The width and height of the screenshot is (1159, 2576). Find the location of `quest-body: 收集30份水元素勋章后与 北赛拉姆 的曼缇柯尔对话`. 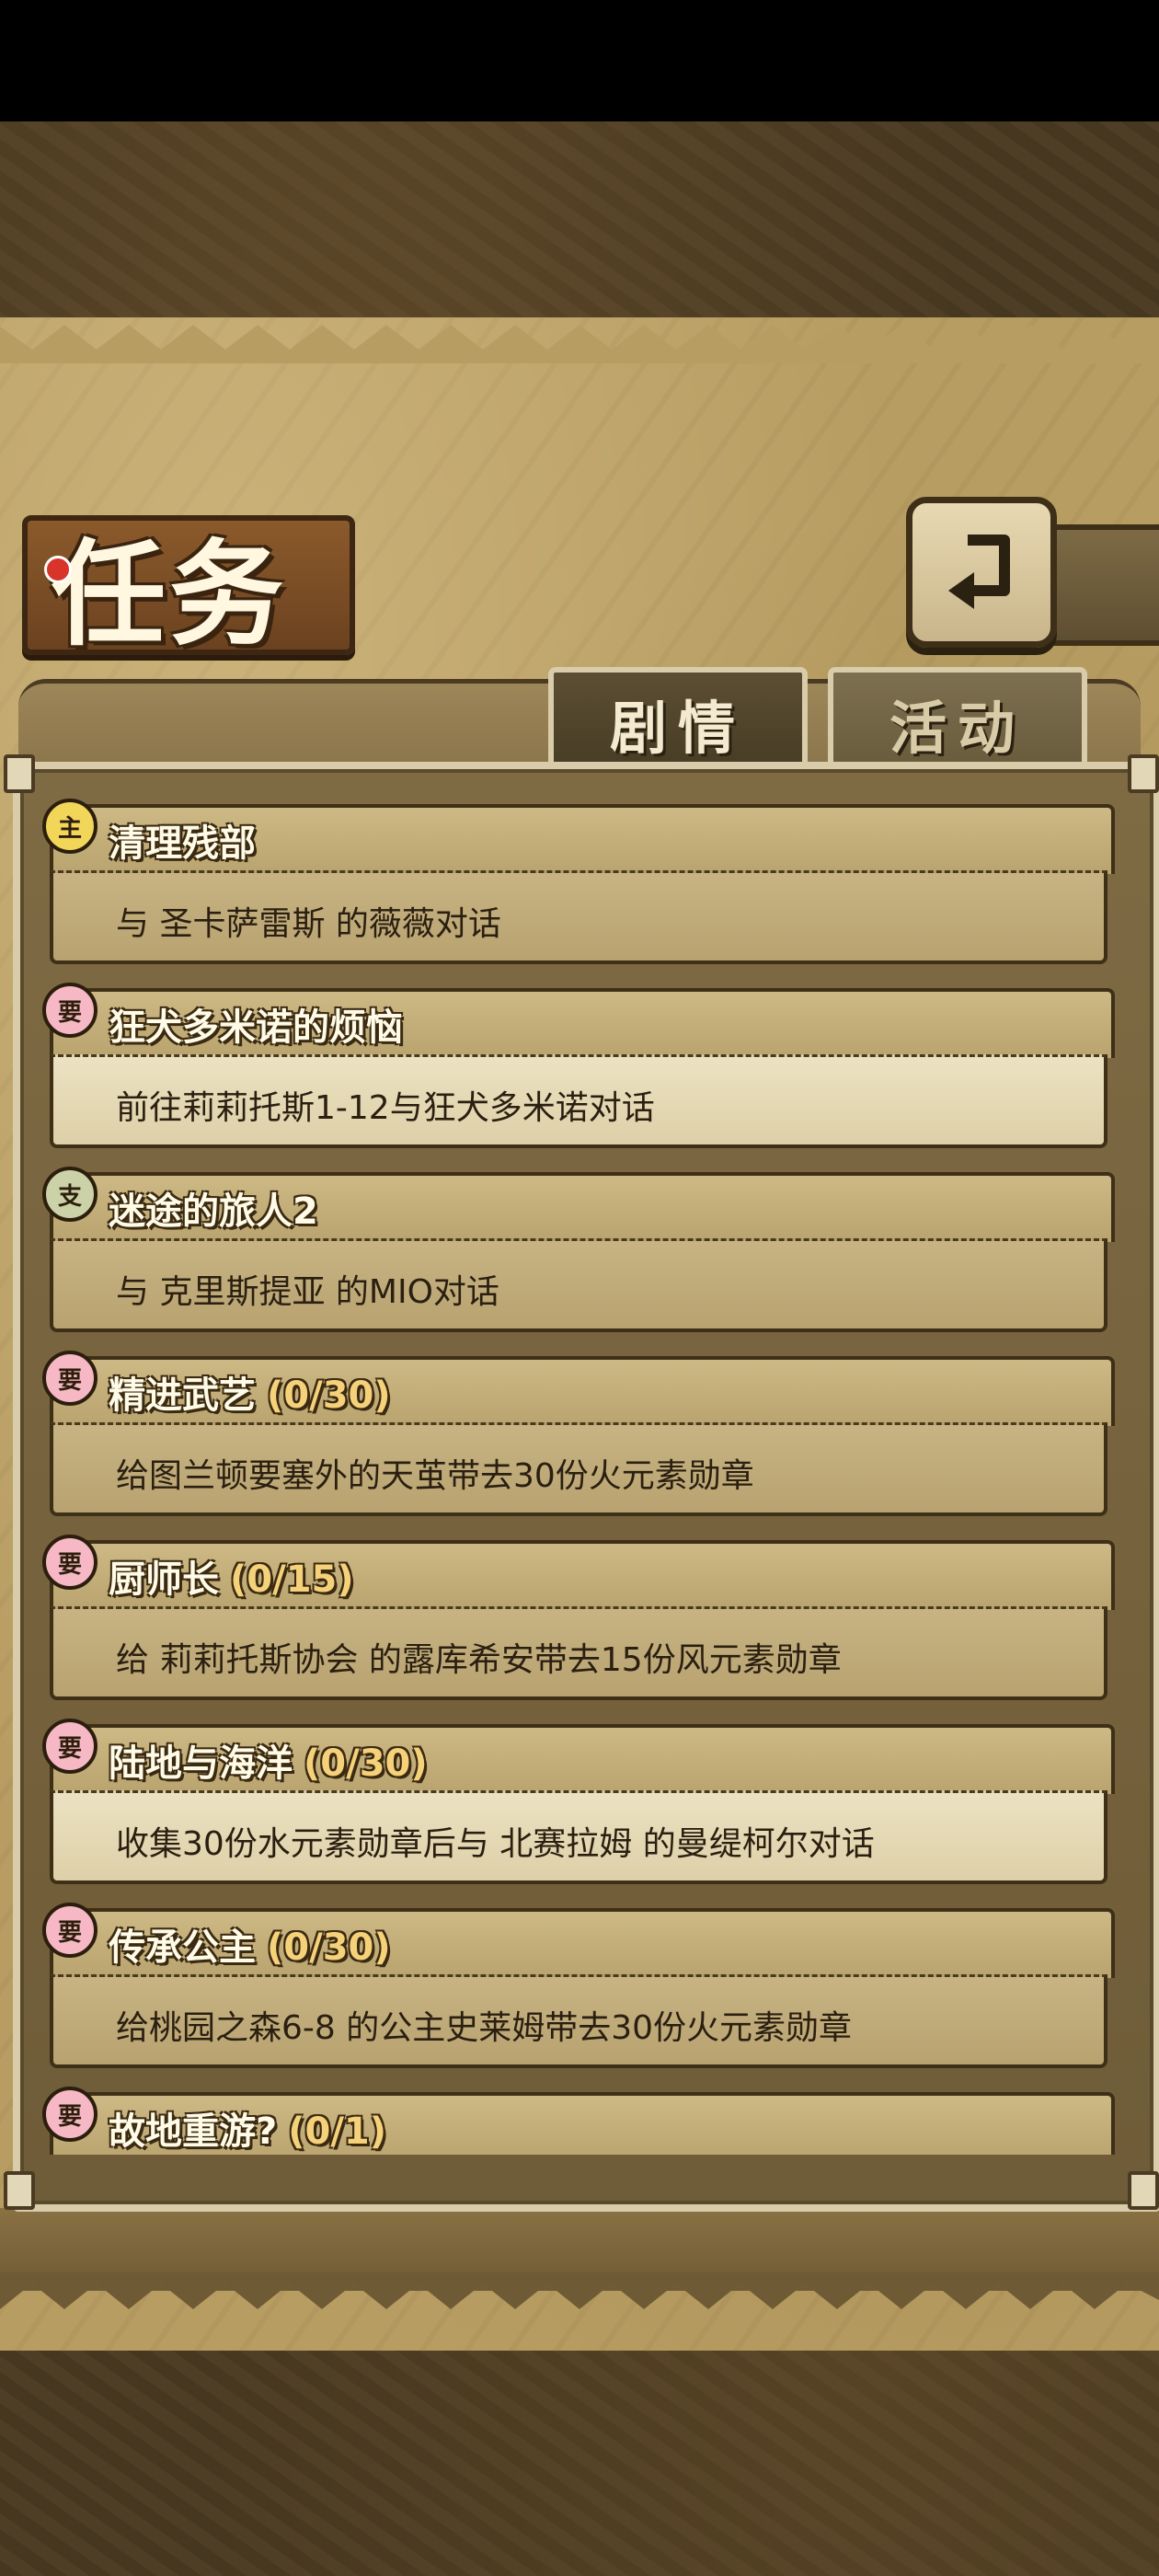

quest-body: 收集30份水元素勋章后与 北赛拉姆 的曼缇柯尔对话 is located at coordinates (578, 1837).